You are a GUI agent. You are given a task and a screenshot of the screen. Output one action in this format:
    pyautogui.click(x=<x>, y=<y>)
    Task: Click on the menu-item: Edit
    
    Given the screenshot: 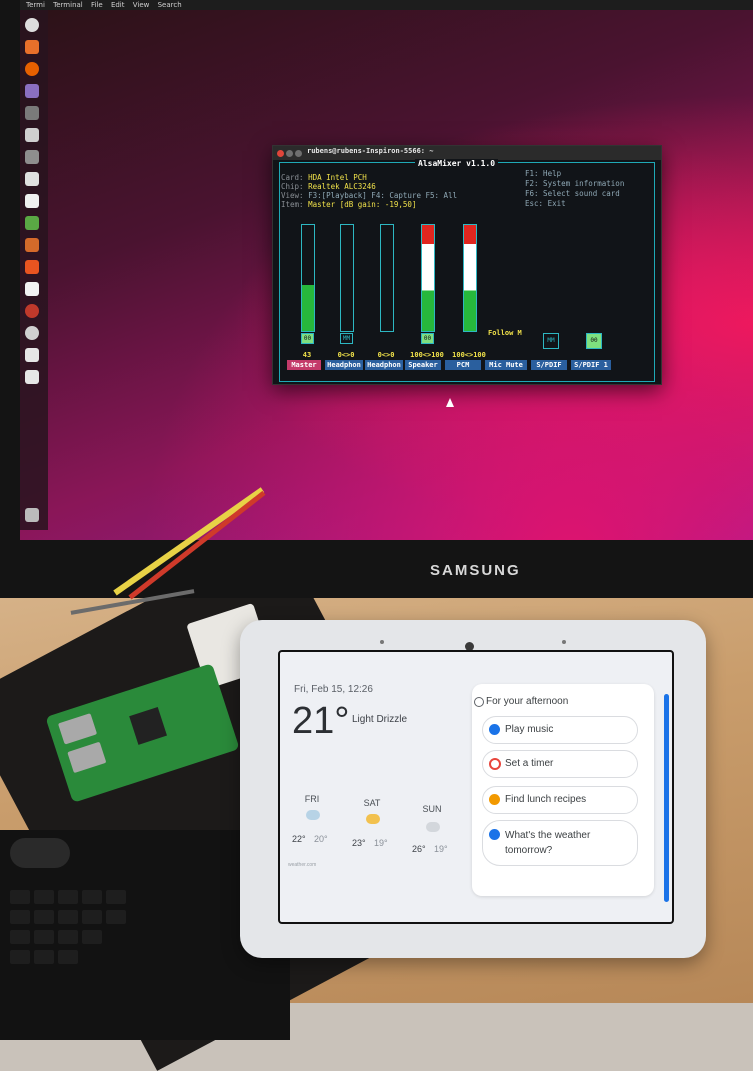 What is the action you would take?
    pyautogui.click(x=118, y=5)
    